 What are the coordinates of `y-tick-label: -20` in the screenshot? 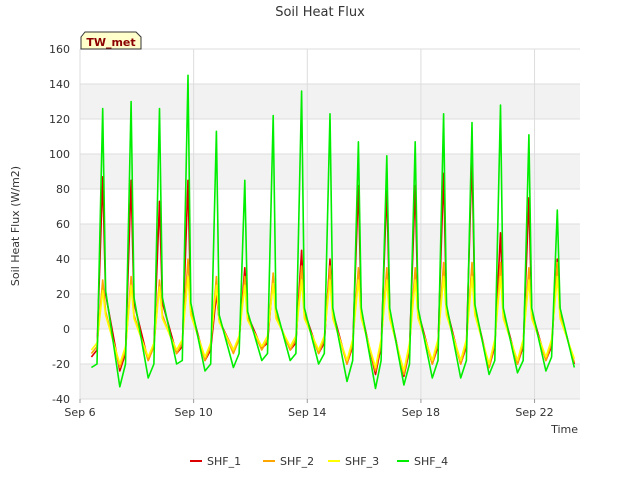 It's located at (61, 364).